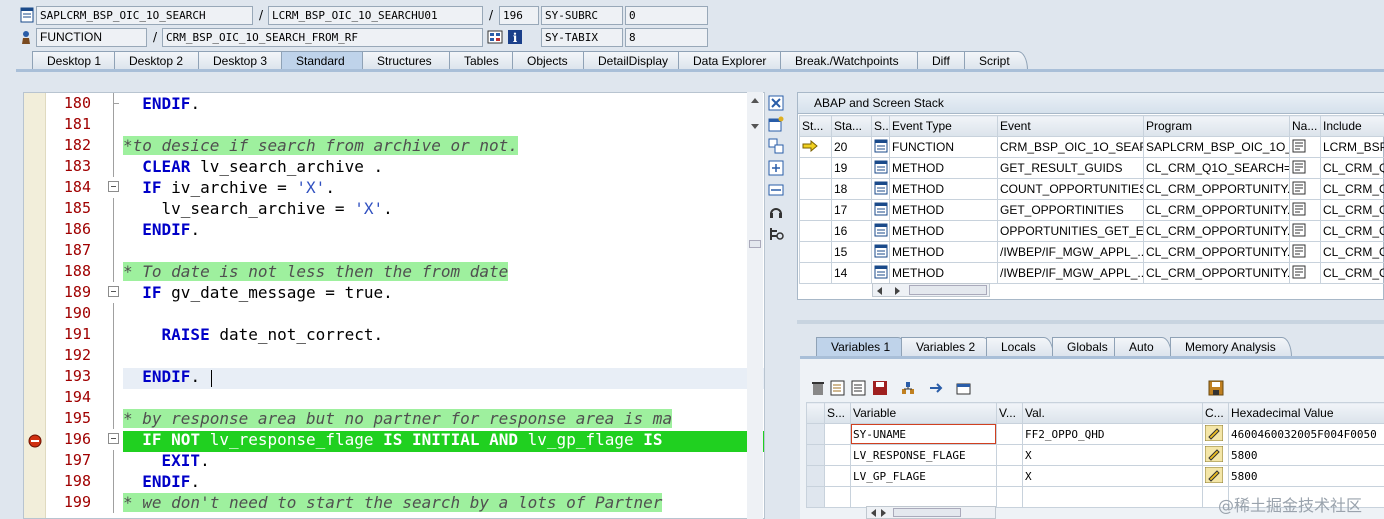  What do you see at coordinates (1070, 168) in the screenshot?
I see `event-name: GET_RESULT_GUIDS` at bounding box center [1070, 168].